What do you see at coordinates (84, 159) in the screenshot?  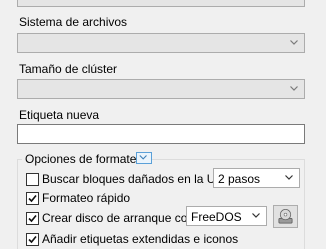 I see `format-options-title: Opciones de formateo` at bounding box center [84, 159].